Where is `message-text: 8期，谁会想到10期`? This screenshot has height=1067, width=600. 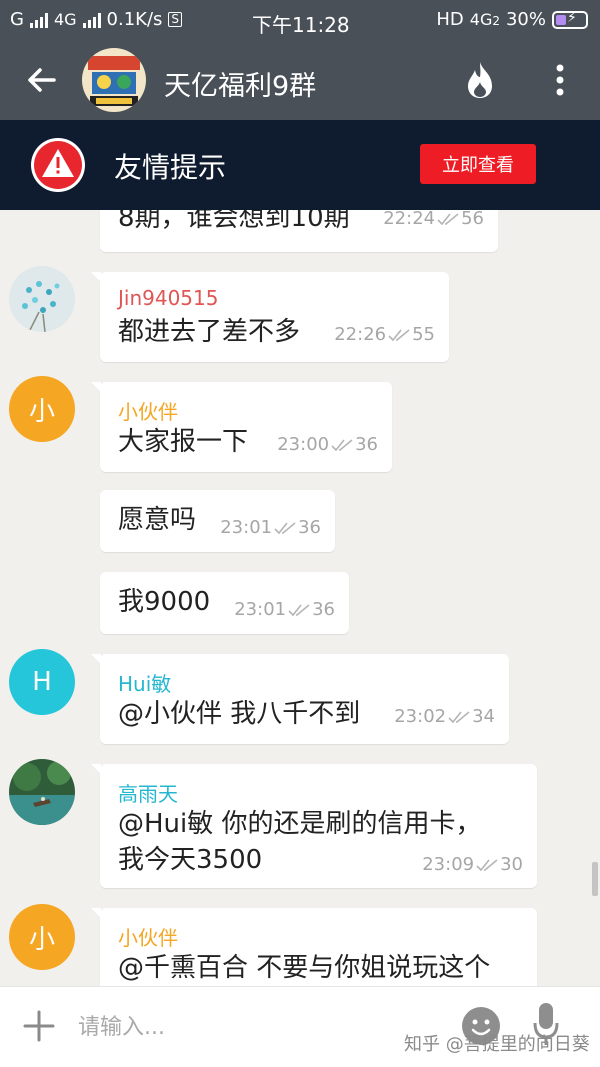 message-text: 8期，谁会想到10期 is located at coordinates (234, 221).